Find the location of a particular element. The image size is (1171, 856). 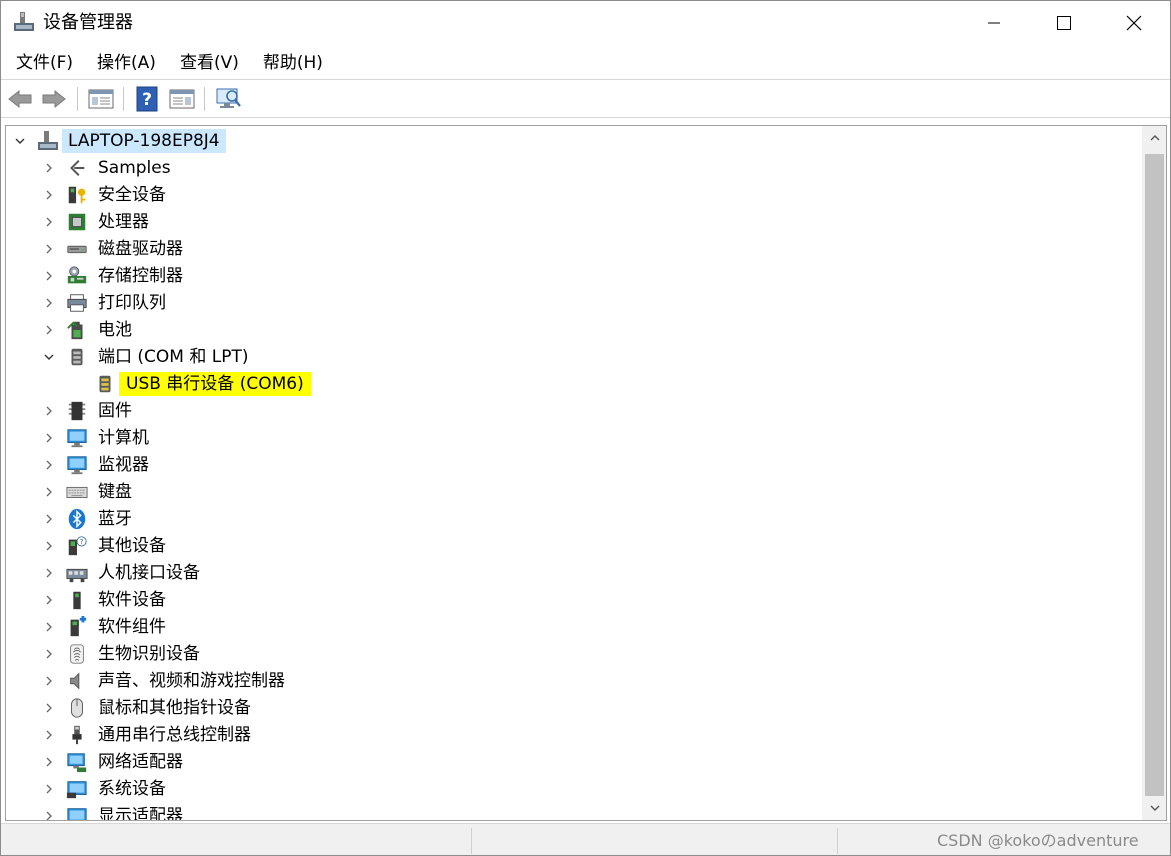

tree-item-label: 人机接口设备 is located at coordinates (149, 573).